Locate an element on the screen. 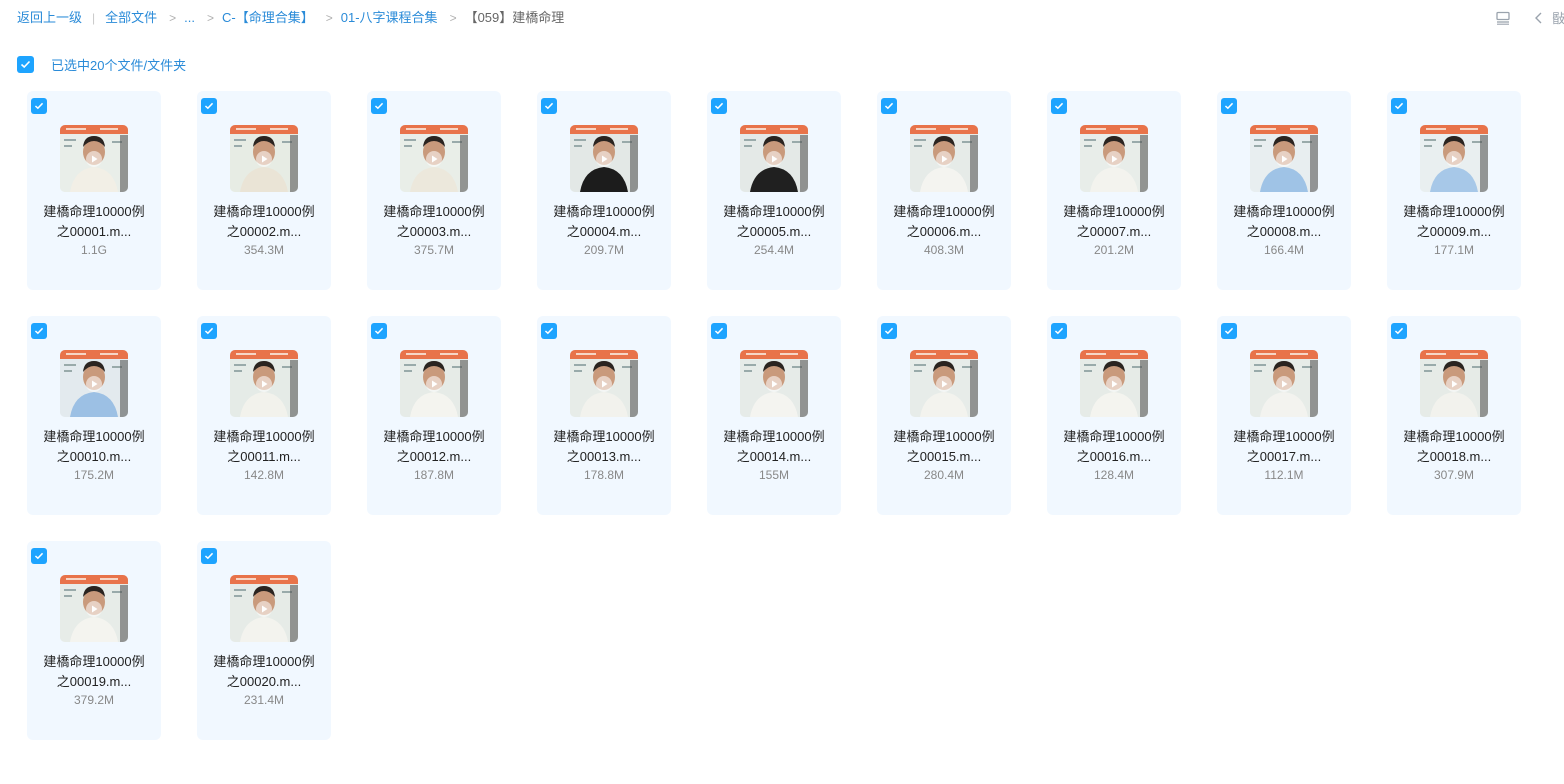 This screenshot has height=784, width=1564. file-tile: 建橋命理10000例 之00009.m... 177.1M is located at coordinates (1454, 190).